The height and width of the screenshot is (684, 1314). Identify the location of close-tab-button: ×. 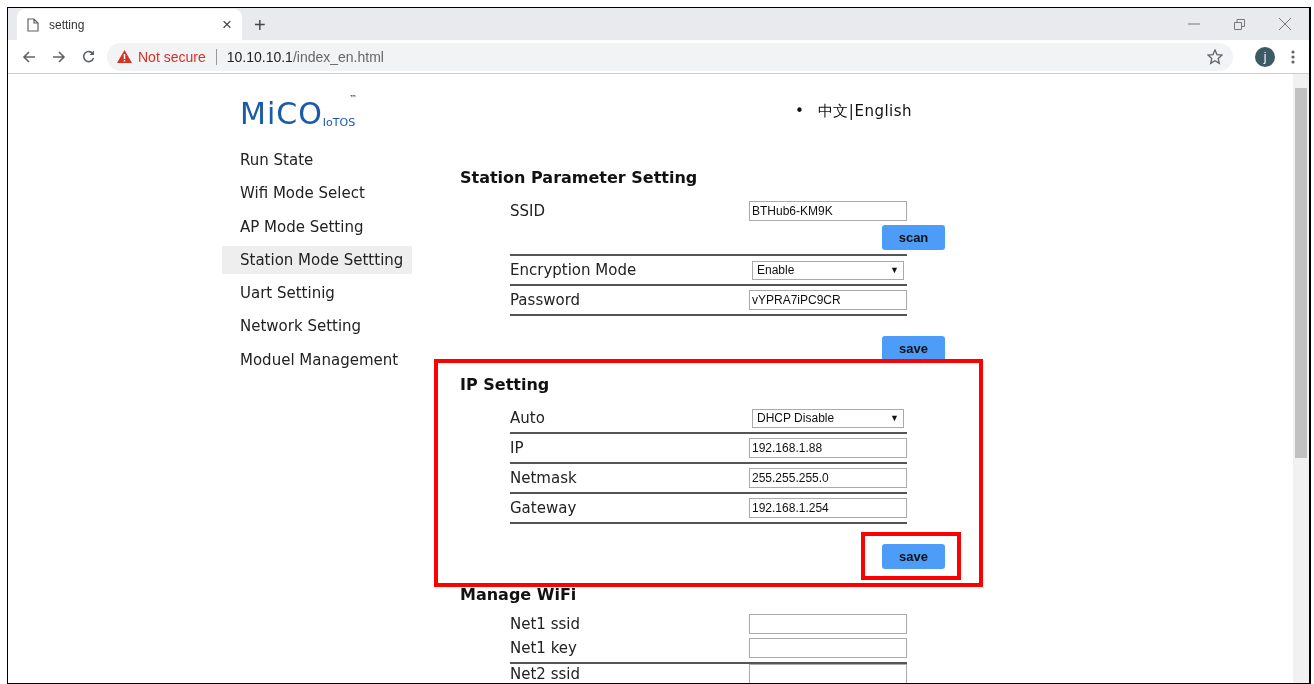
(227, 24).